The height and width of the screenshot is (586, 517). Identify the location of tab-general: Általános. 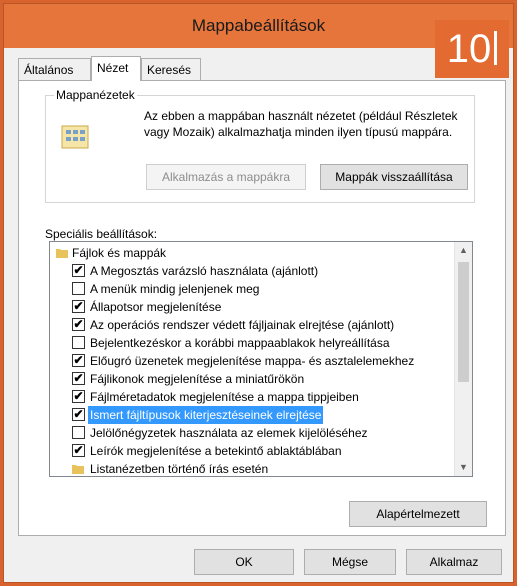
(54, 69).